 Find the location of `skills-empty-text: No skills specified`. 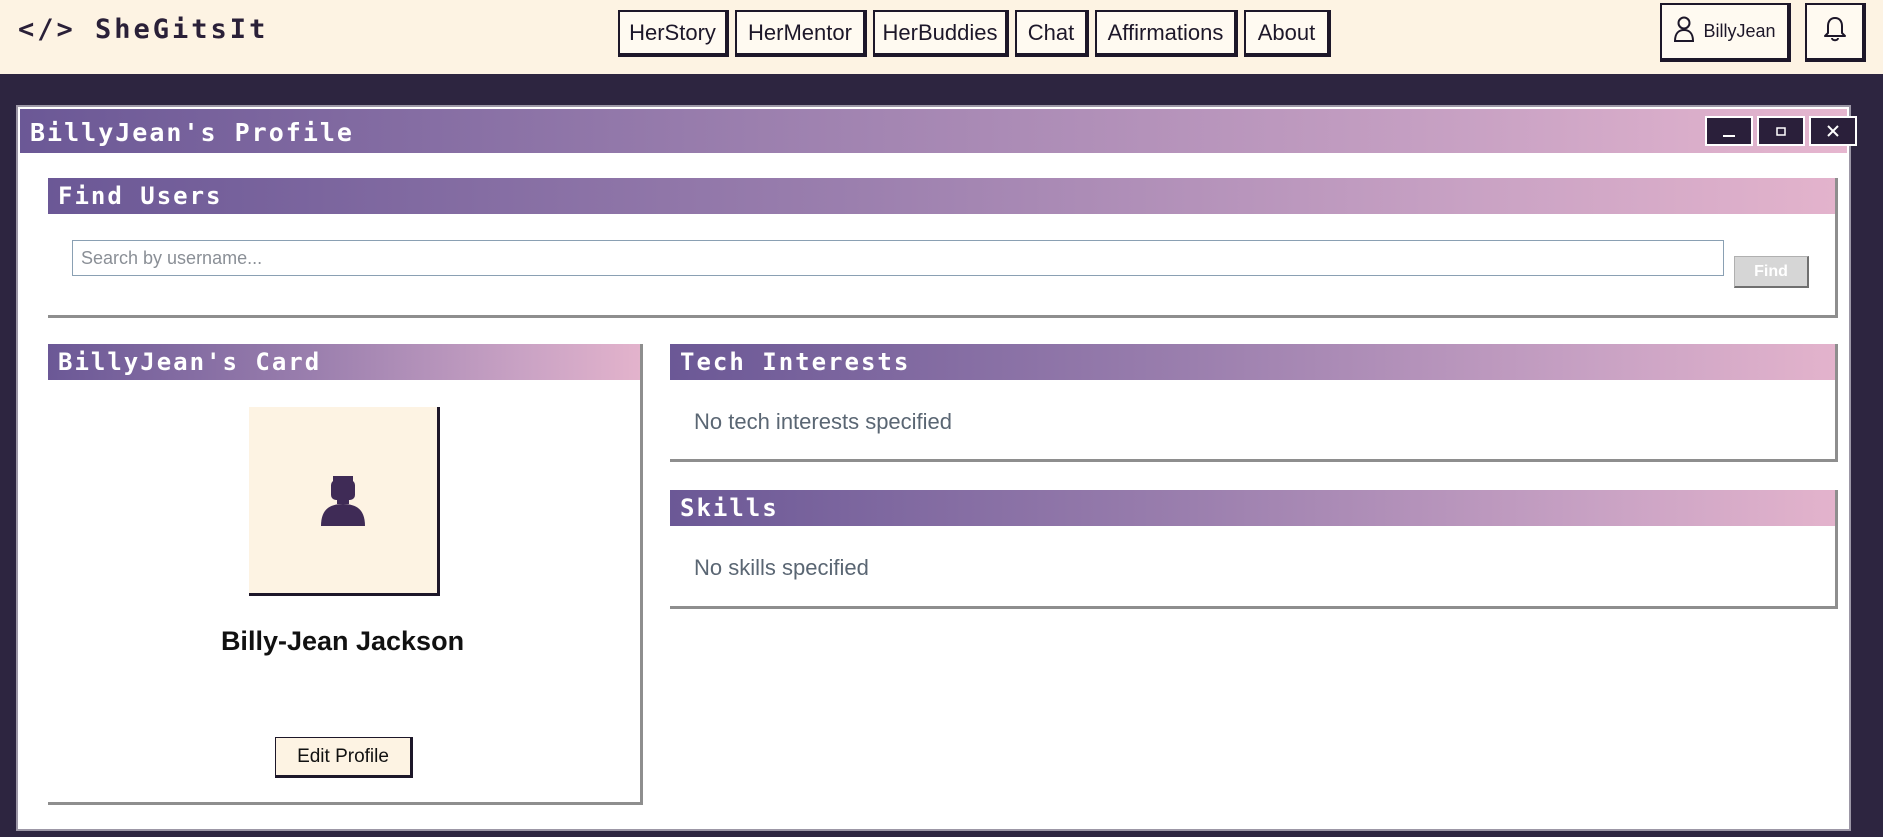

skills-empty-text: No skills specified is located at coordinates (781, 567).